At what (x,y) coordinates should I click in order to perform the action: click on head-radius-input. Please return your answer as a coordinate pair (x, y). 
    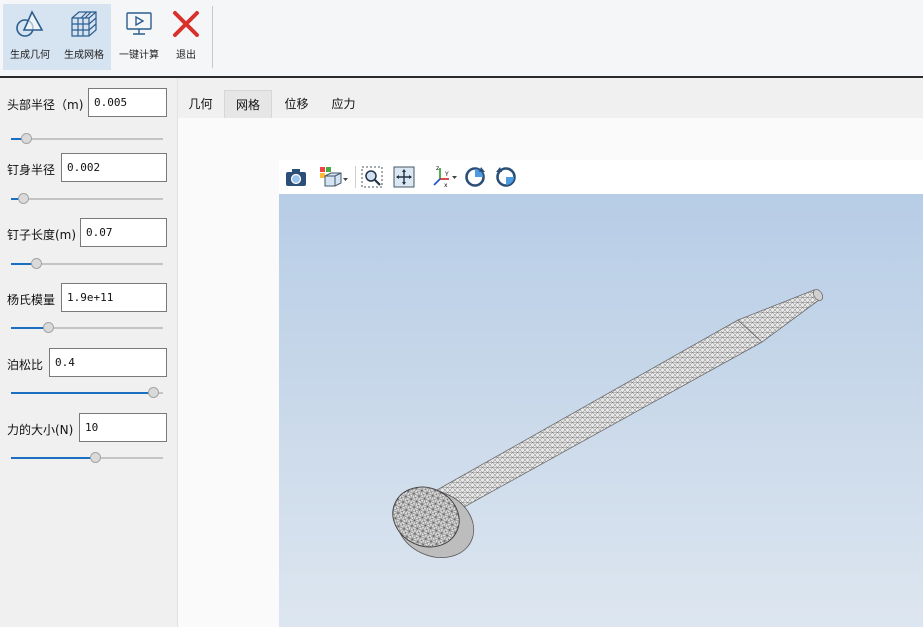
    Looking at the image, I should click on (127, 102).